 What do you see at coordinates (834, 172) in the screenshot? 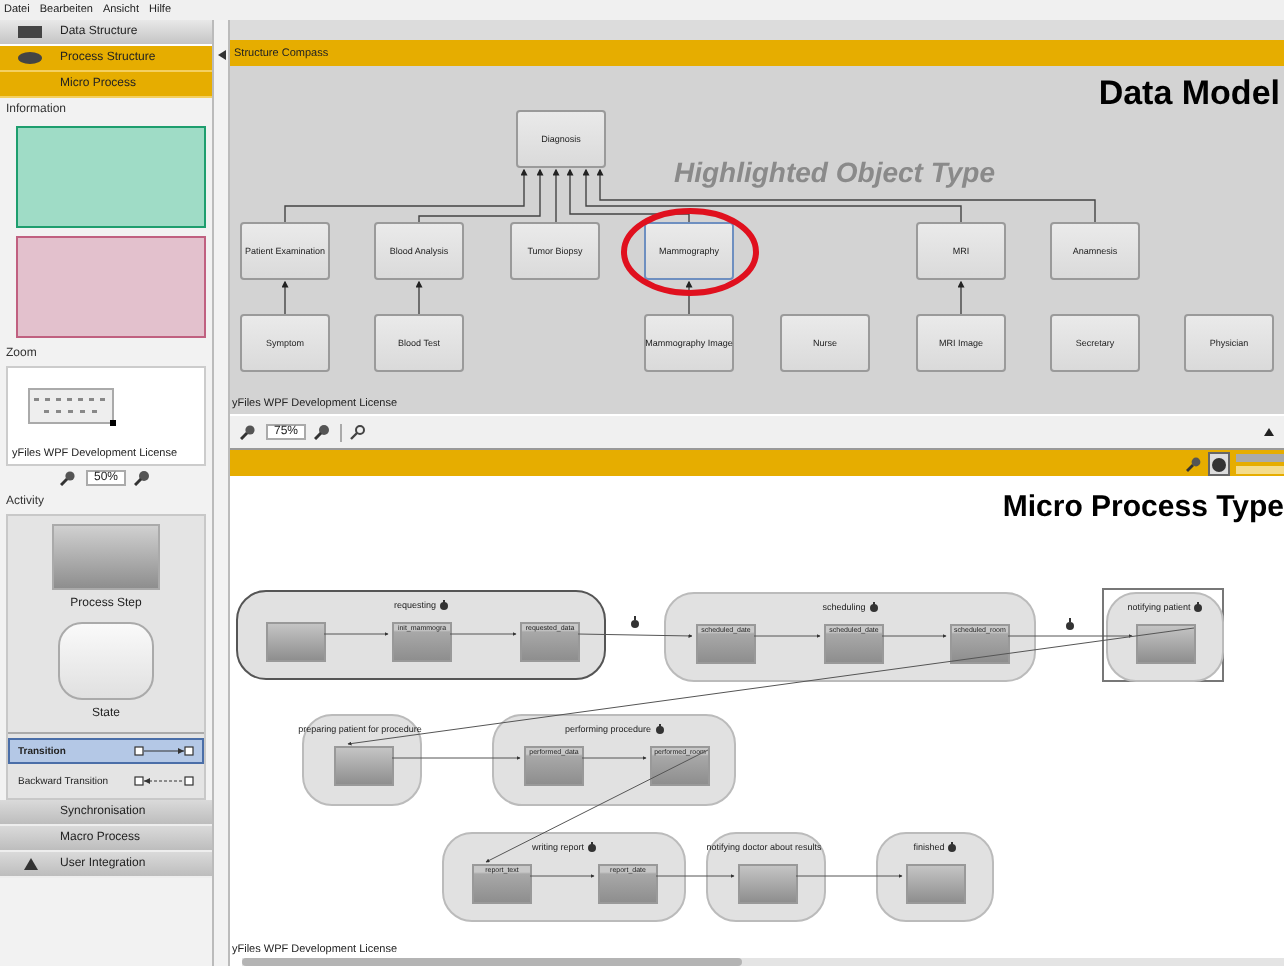
I see `annotation-text: Highlighted Object Type` at bounding box center [834, 172].